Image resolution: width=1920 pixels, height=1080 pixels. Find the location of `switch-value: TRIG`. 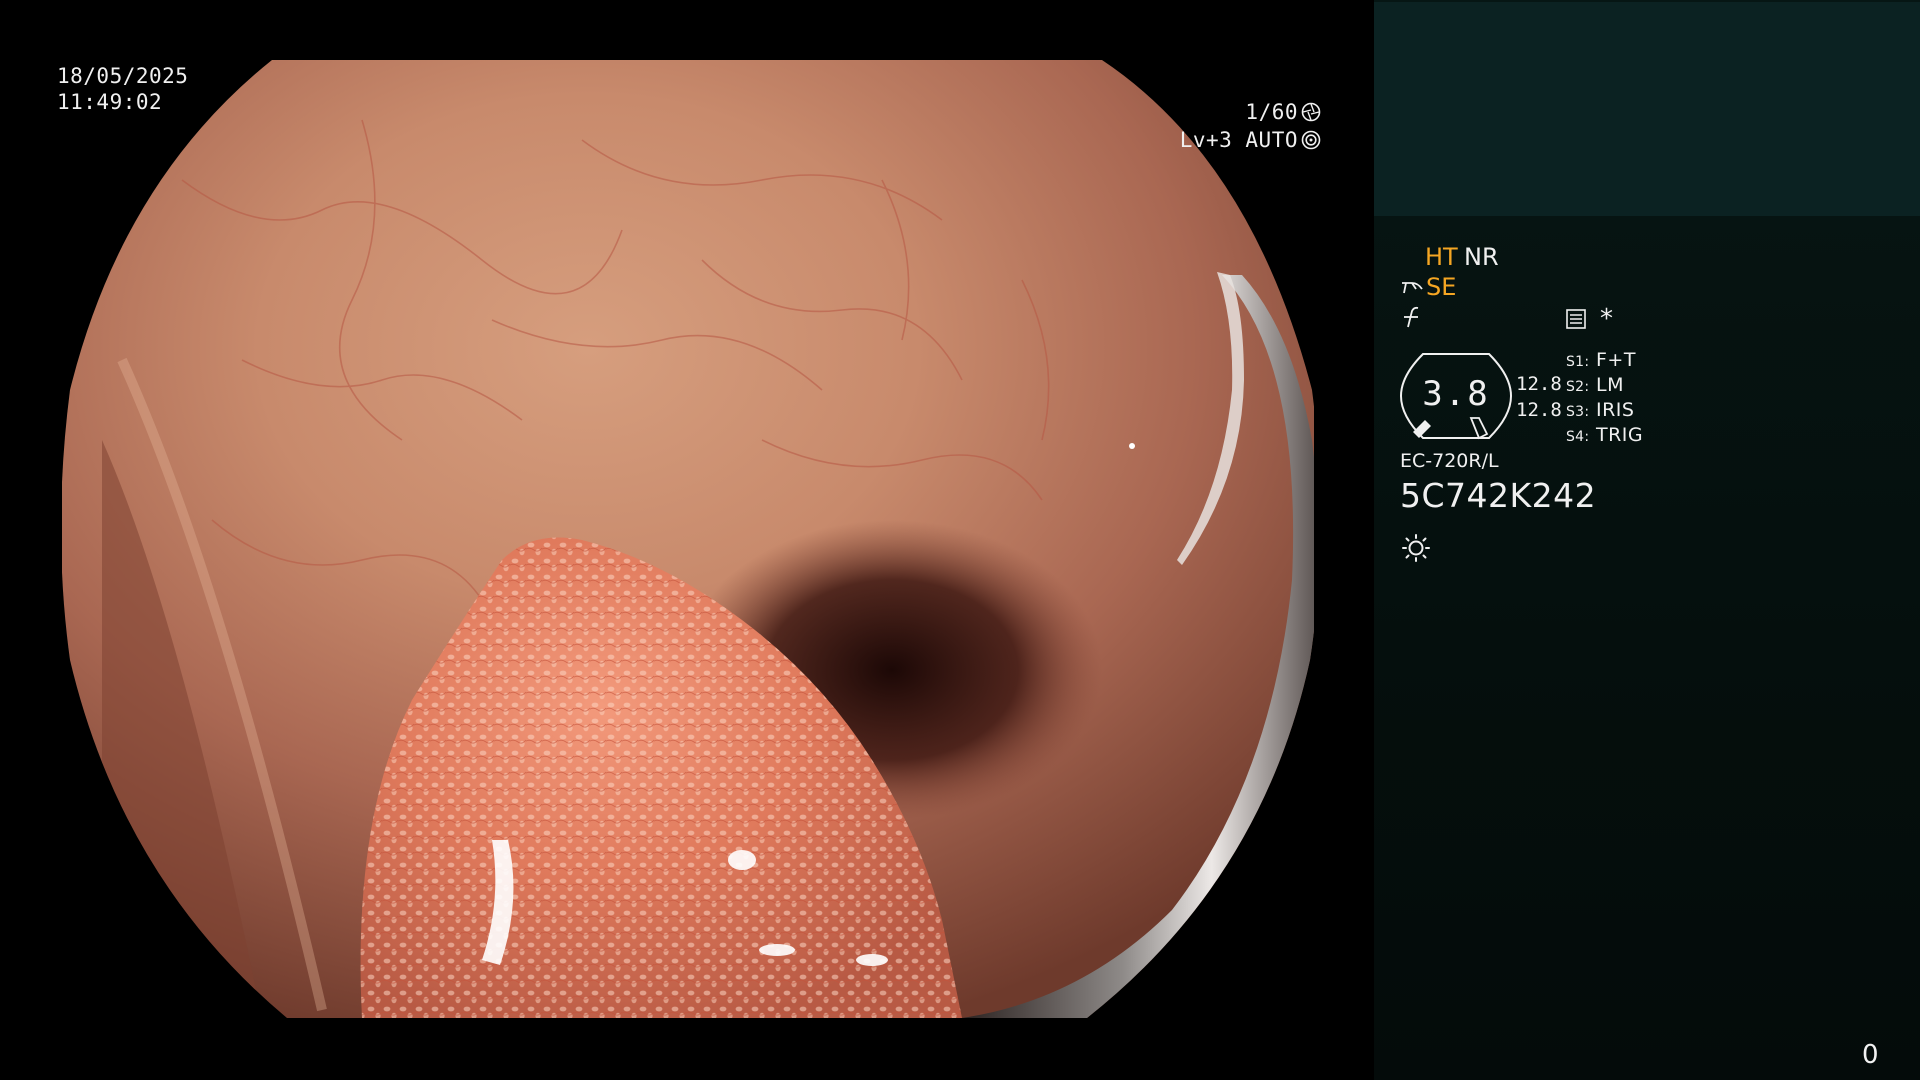

switch-value: TRIG is located at coordinates (1620, 435).